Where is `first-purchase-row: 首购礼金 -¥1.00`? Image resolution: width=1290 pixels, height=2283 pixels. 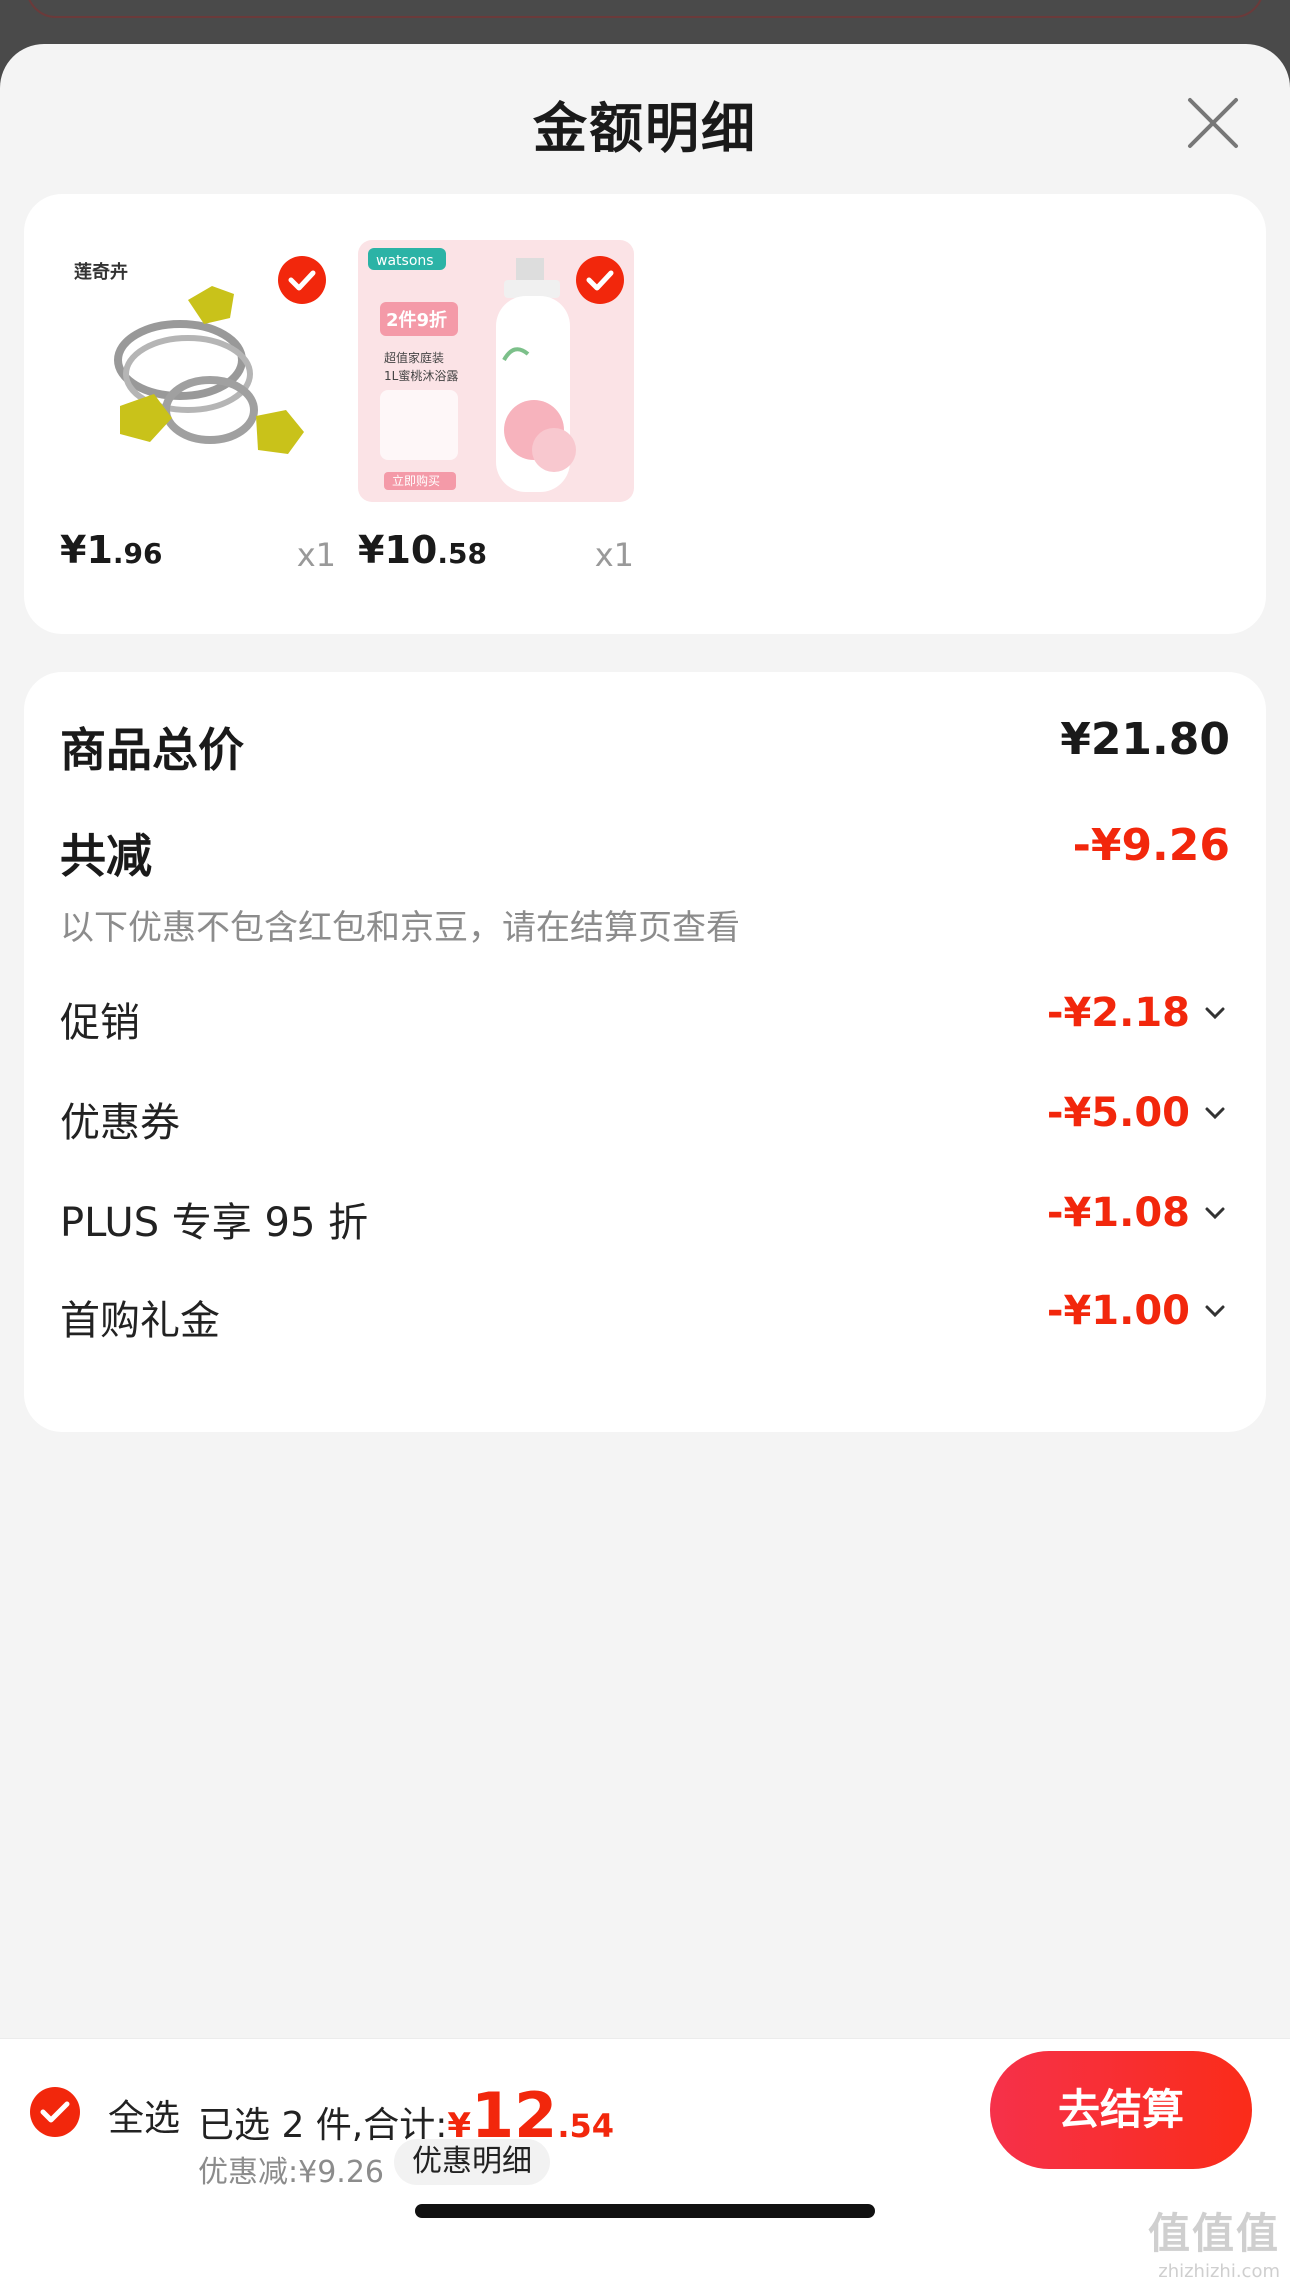 first-purchase-row: 首购礼金 -¥1.00 is located at coordinates (645, 1316).